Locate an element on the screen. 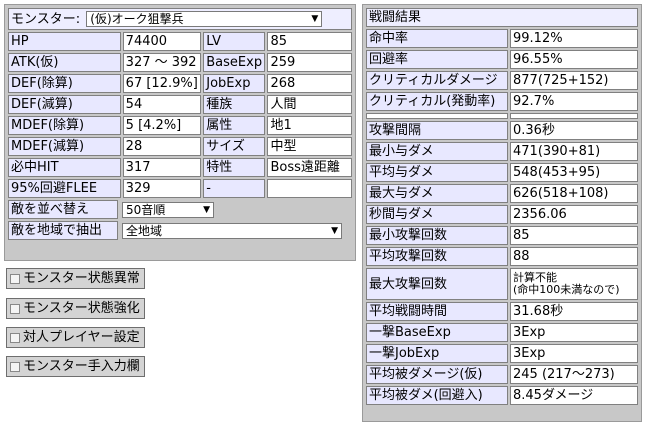 The image size is (654, 431). button-label: モンスター状態異常 is located at coordinates (81, 278).